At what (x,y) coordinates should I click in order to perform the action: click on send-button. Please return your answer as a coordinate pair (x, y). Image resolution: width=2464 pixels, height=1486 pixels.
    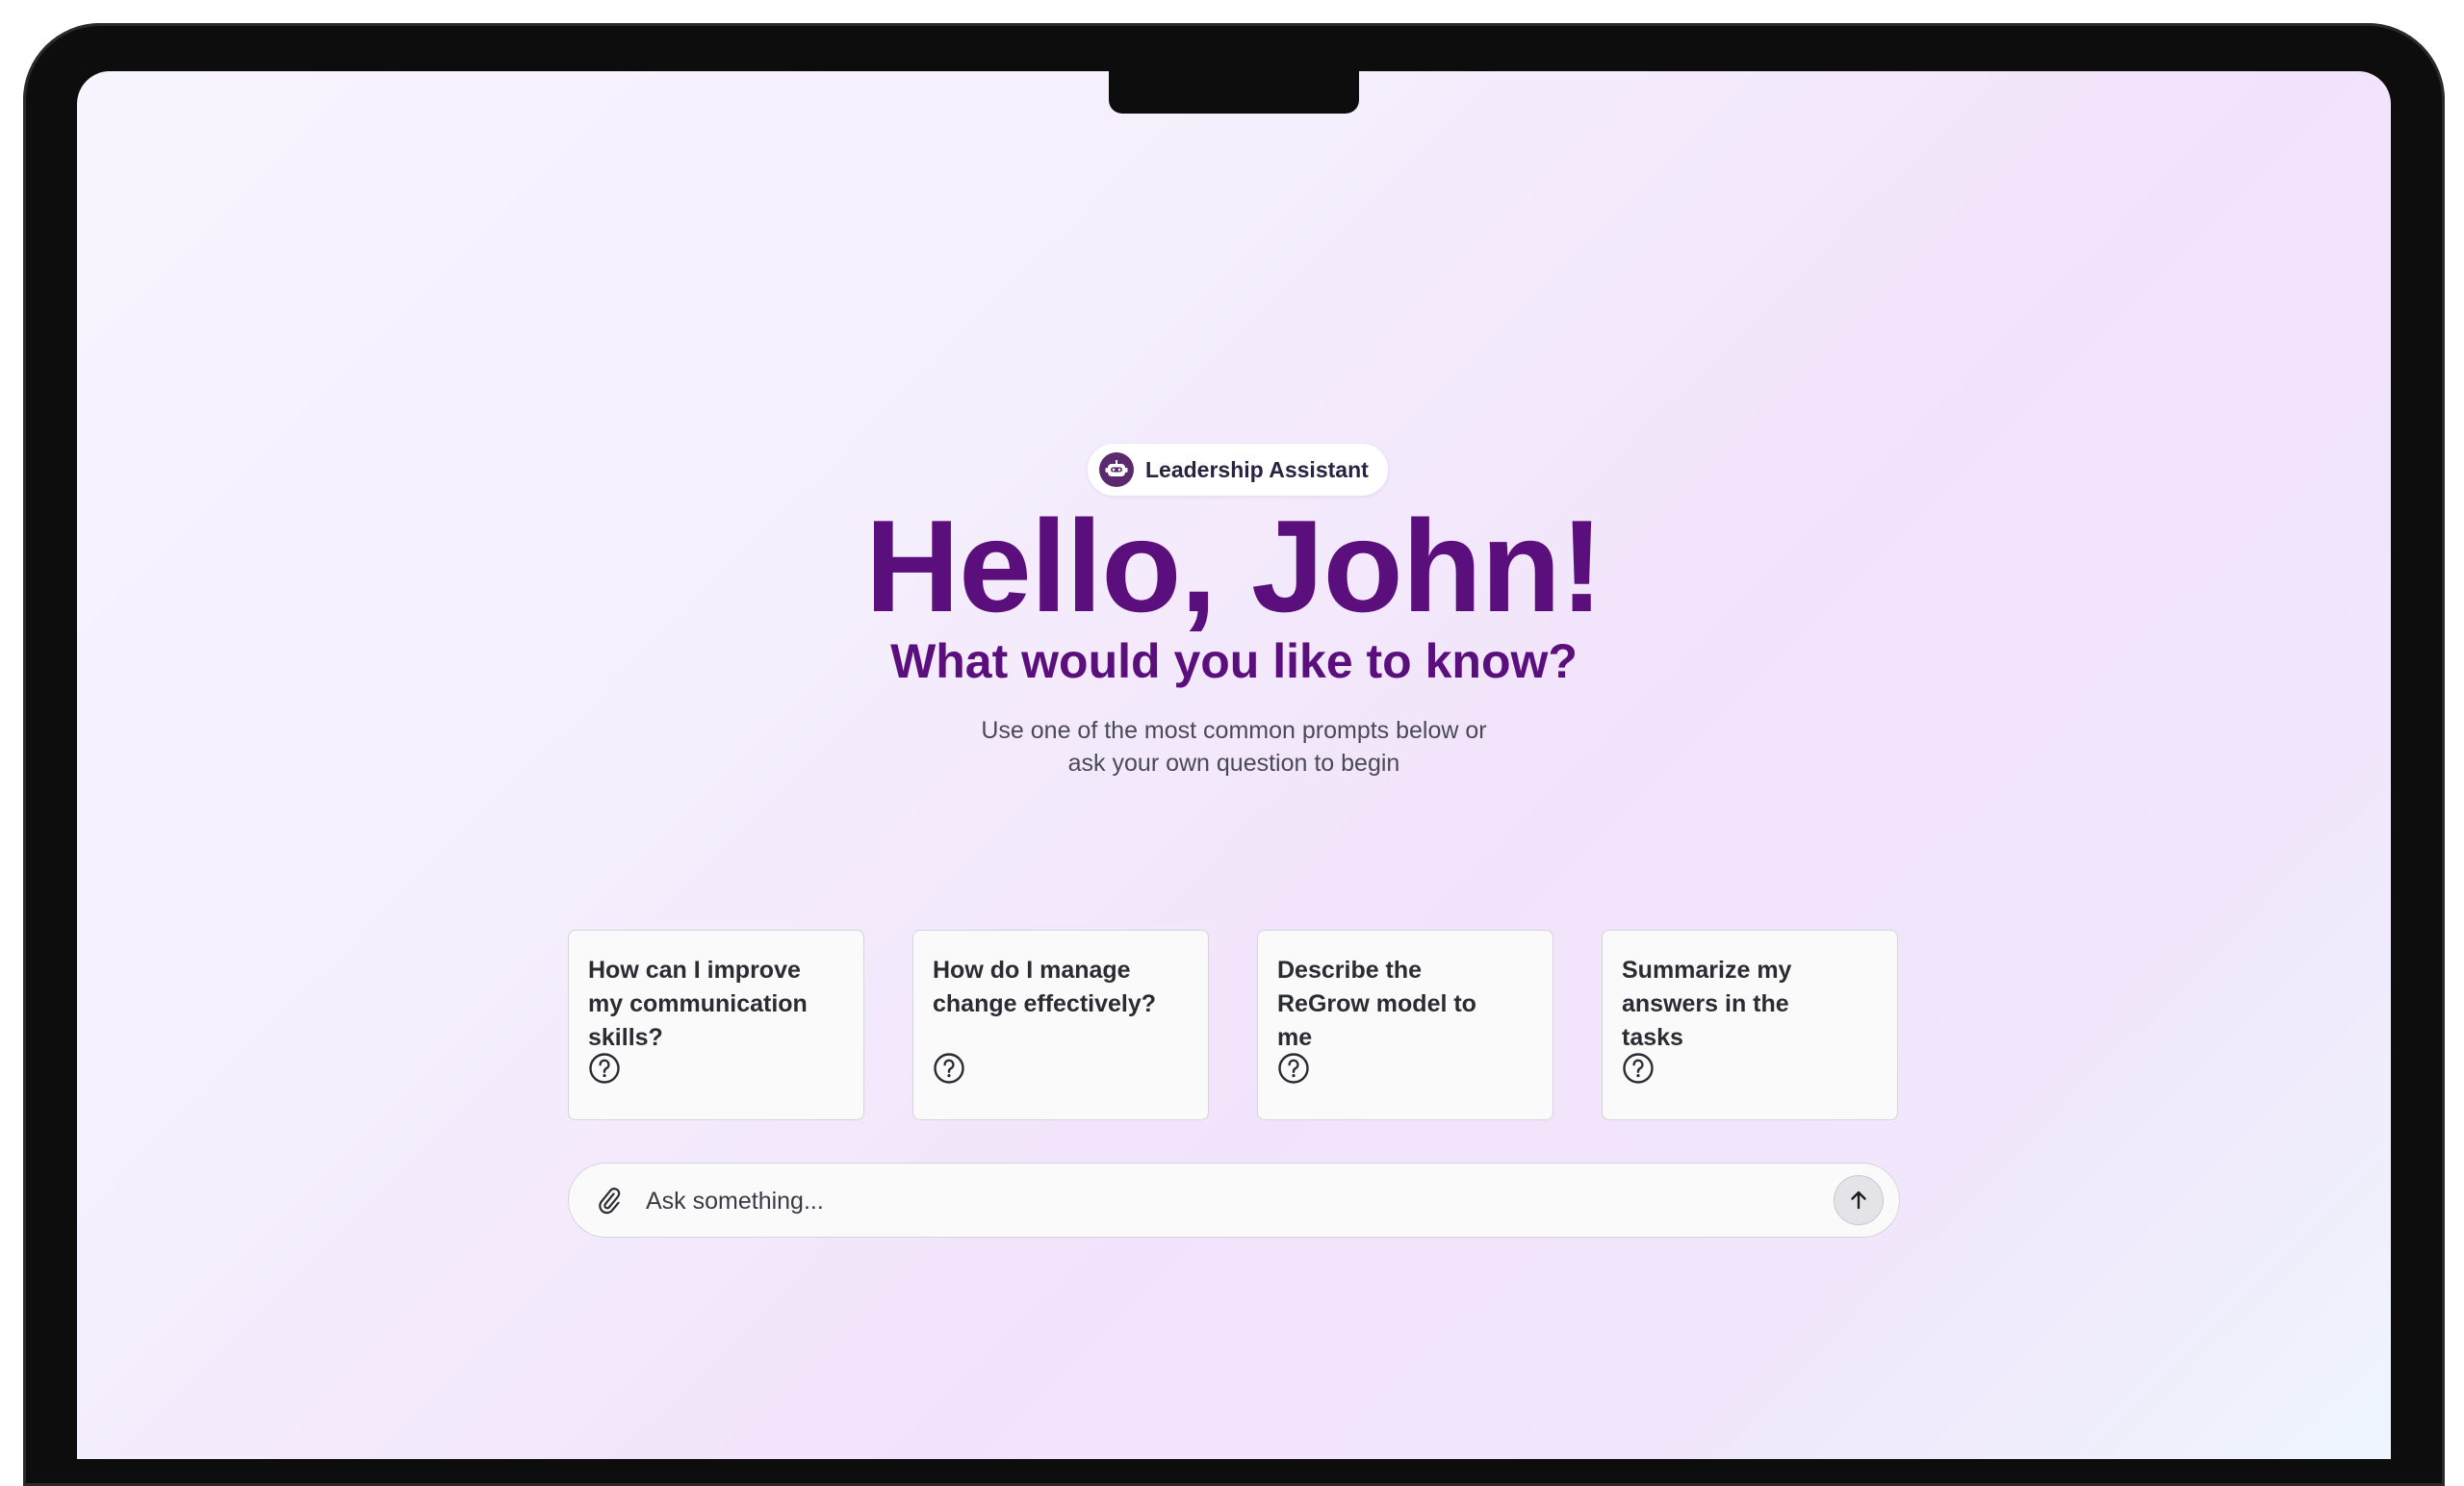
    Looking at the image, I should click on (1859, 1200).